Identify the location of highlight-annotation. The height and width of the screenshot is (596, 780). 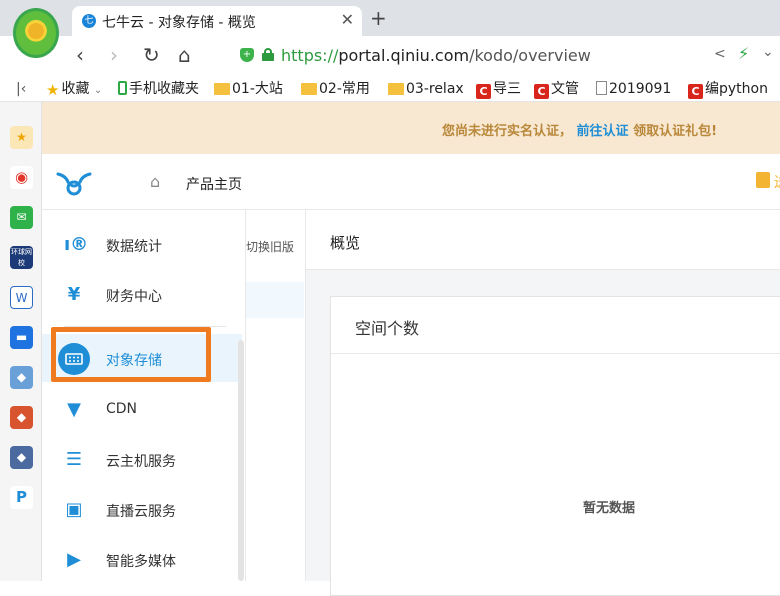
(131, 354).